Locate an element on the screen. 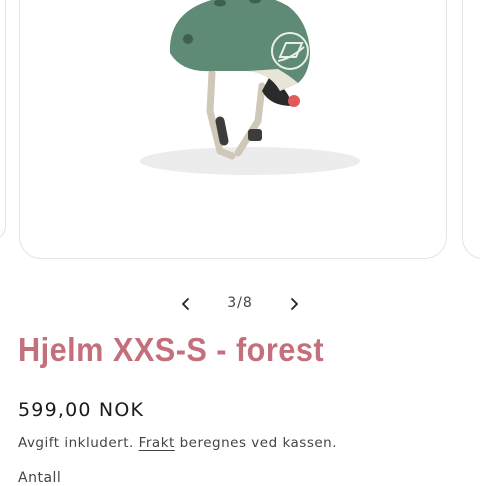 Image resolution: width=480 pixels, height=486 pixels. next-slide-button is located at coordinates (294, 304).